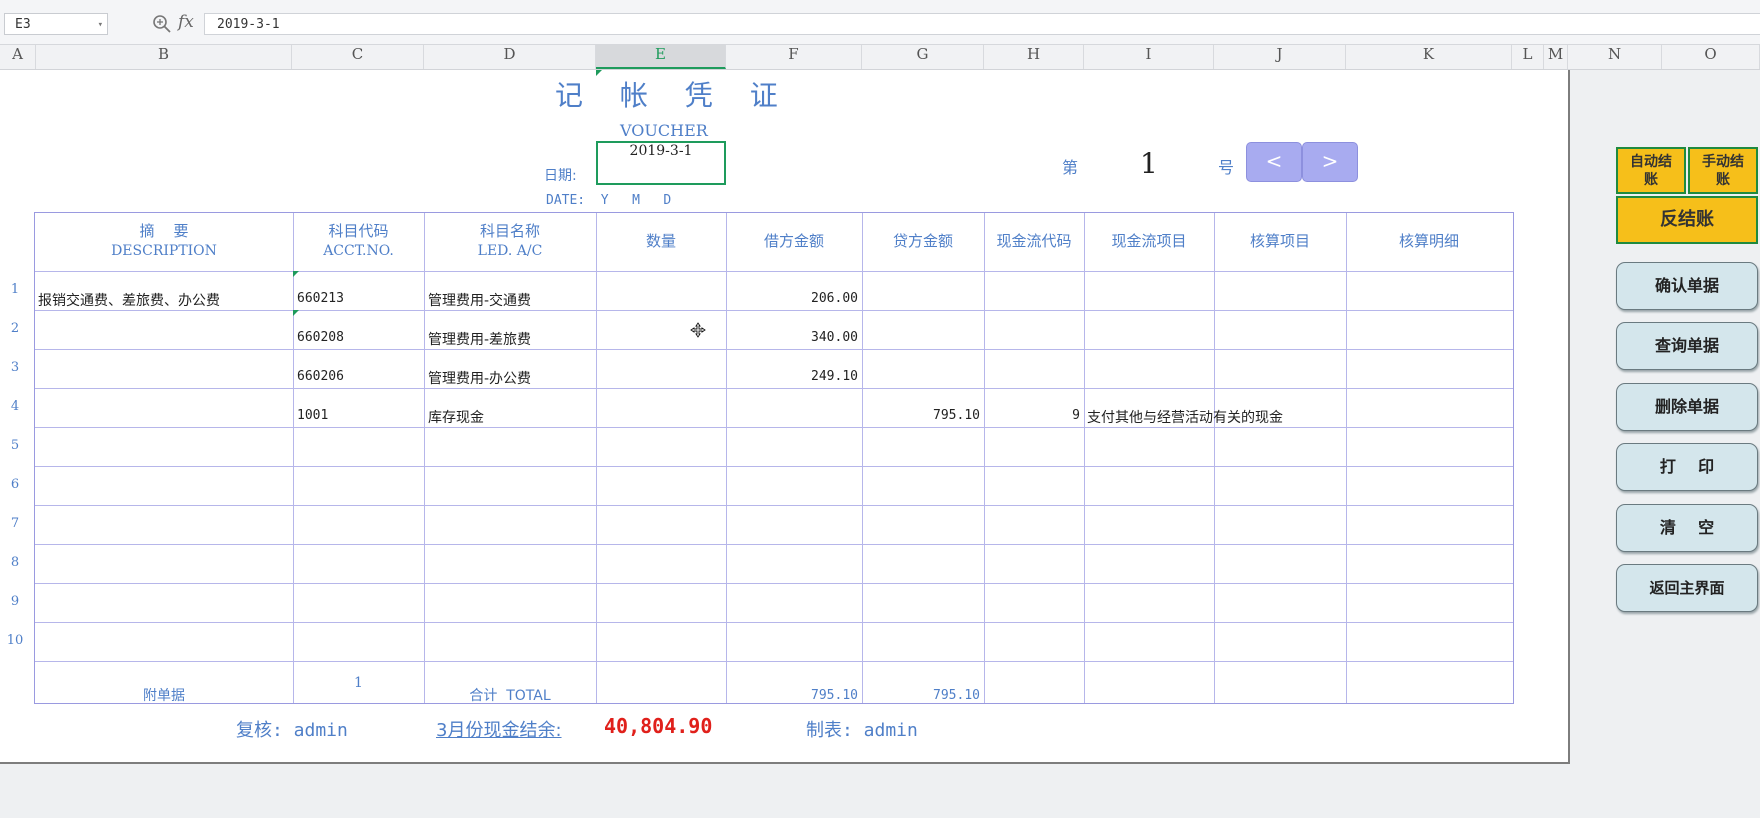  Describe the element at coordinates (358, 683) in the screenshot. I see `attach-count: 1` at that location.